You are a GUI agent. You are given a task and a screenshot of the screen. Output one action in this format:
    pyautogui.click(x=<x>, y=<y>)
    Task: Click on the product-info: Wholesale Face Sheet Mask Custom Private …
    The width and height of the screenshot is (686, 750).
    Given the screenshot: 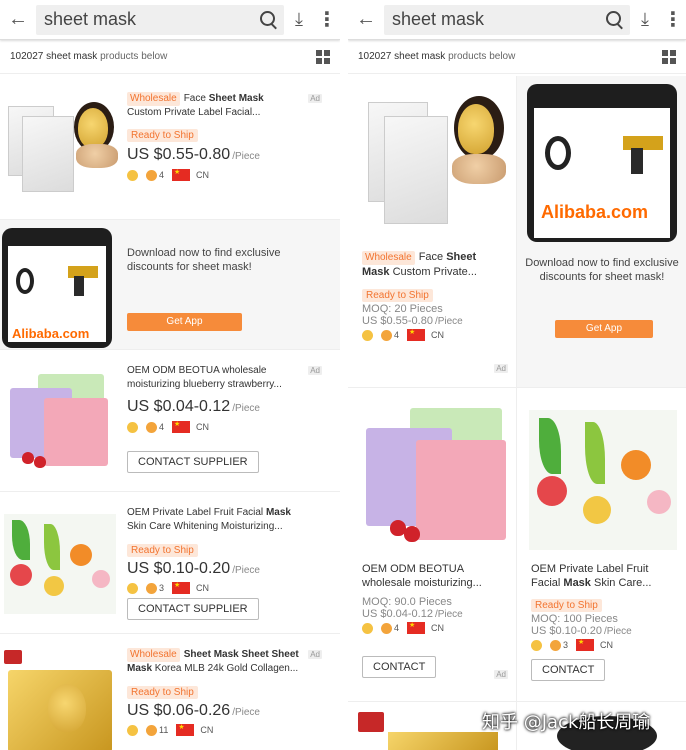 What is the action you would take?
    pyautogui.click(x=227, y=137)
    